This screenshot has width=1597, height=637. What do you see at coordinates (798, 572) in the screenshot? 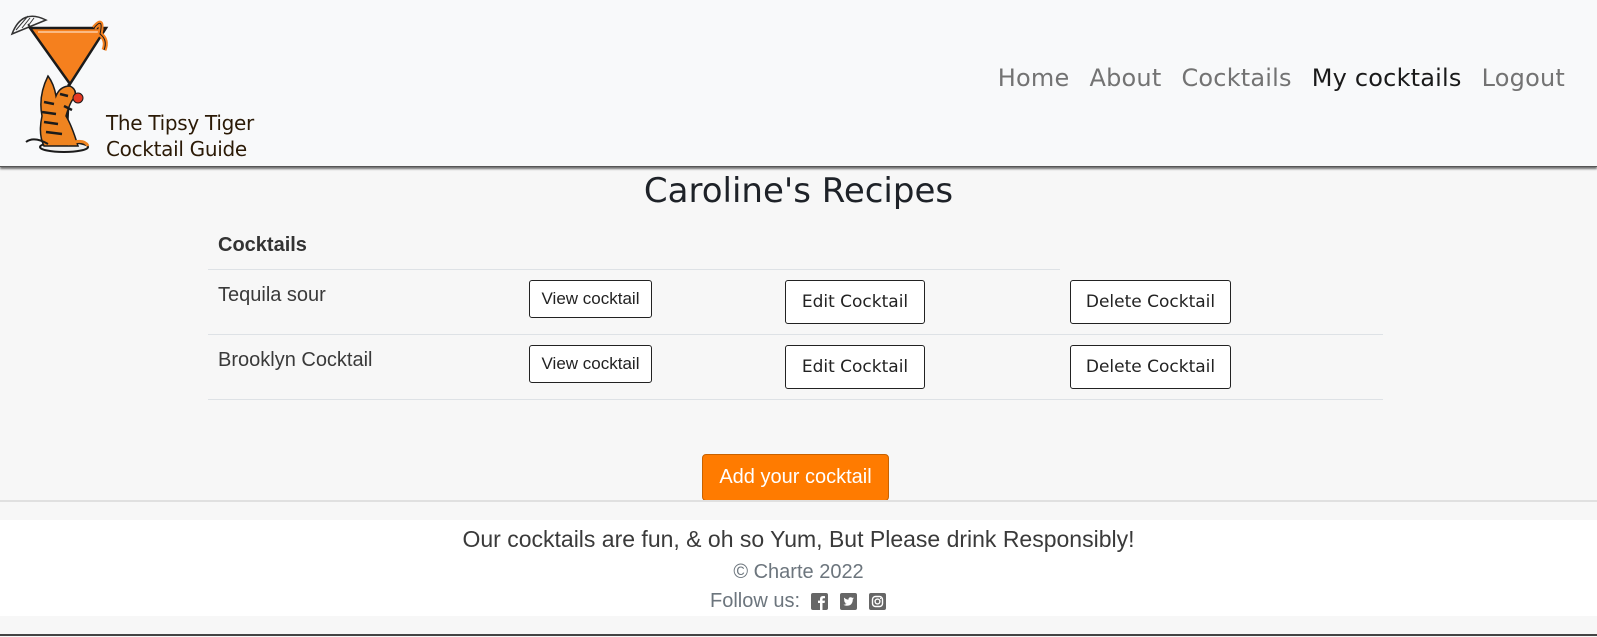
I see `footer-copyright: © Charte 2022` at bounding box center [798, 572].